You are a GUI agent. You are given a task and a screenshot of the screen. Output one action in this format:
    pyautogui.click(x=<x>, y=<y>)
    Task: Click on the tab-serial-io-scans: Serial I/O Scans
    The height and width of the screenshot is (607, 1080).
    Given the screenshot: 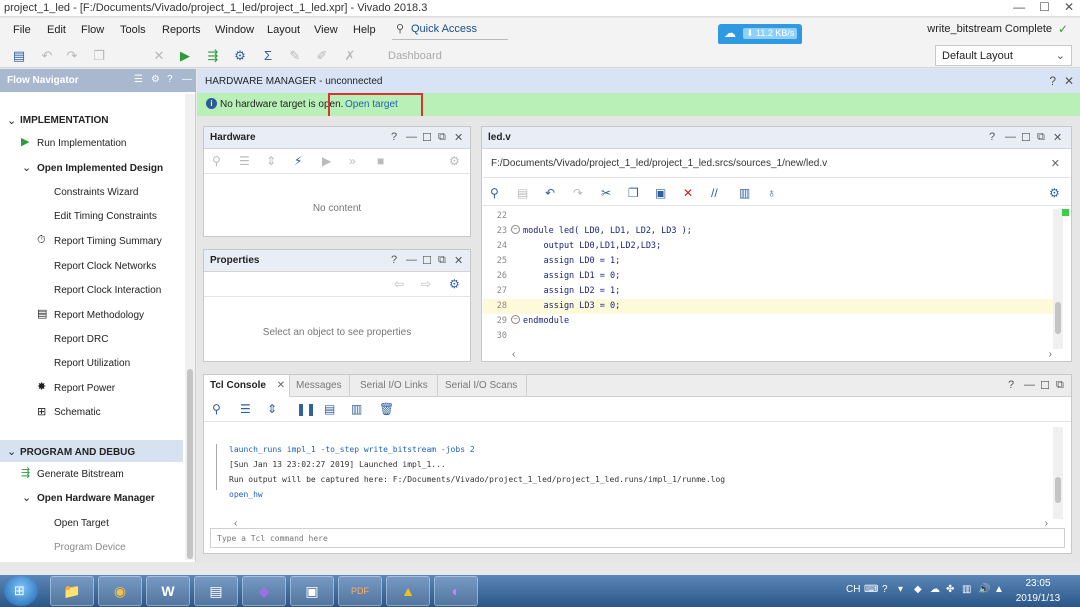 What is the action you would take?
    pyautogui.click(x=483, y=386)
    